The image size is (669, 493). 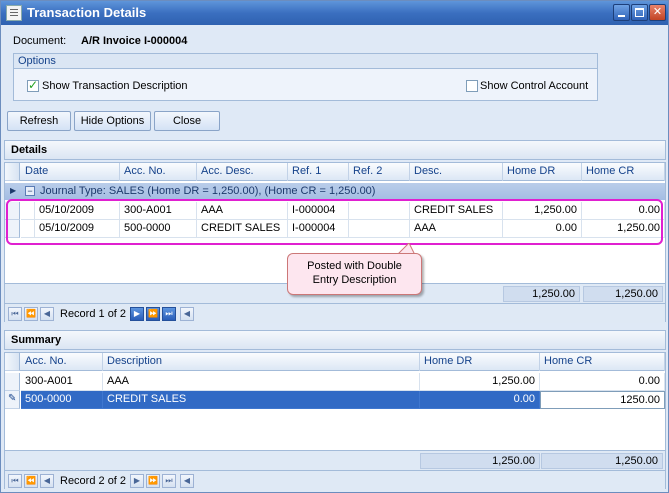 I want to click on col-ref1: Ref. 1, so click(x=318, y=172).